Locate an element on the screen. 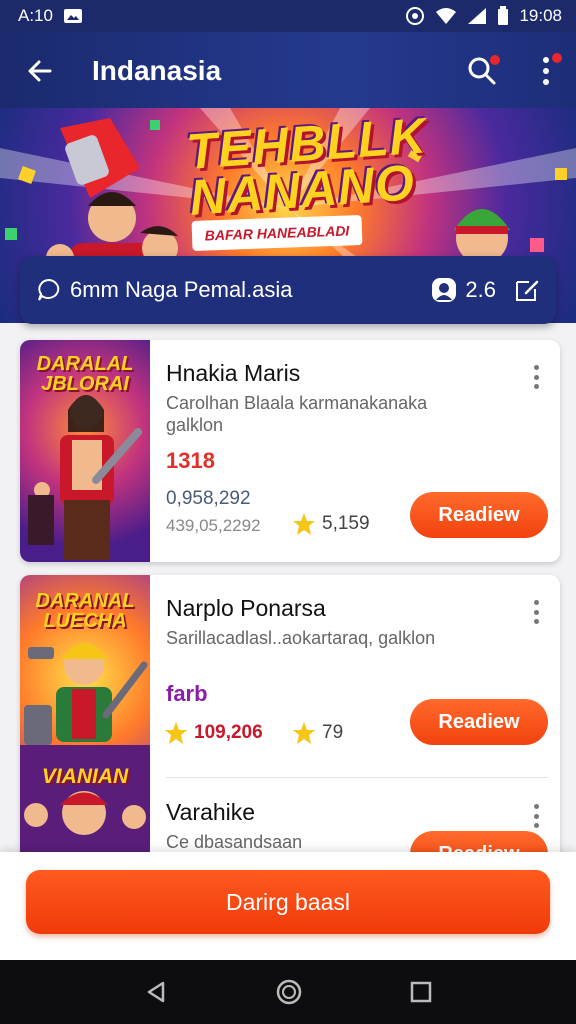  signal-icon is located at coordinates (477, 16).